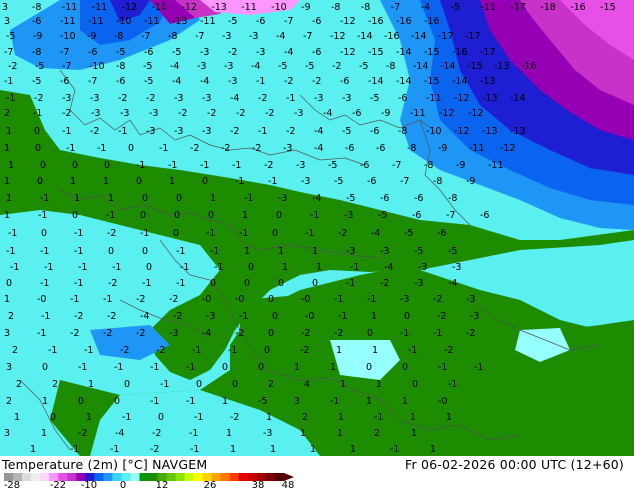  I want to click on temperature-value-label: -10, so click(434, 131).